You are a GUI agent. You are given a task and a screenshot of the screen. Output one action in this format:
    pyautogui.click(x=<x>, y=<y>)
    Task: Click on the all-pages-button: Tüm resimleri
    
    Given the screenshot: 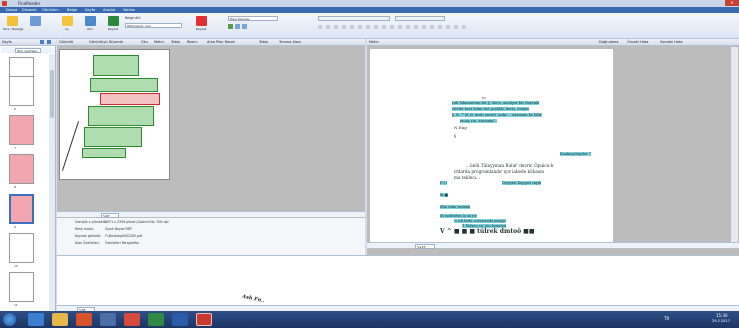 What is the action you would take?
    pyautogui.click(x=28, y=50)
    